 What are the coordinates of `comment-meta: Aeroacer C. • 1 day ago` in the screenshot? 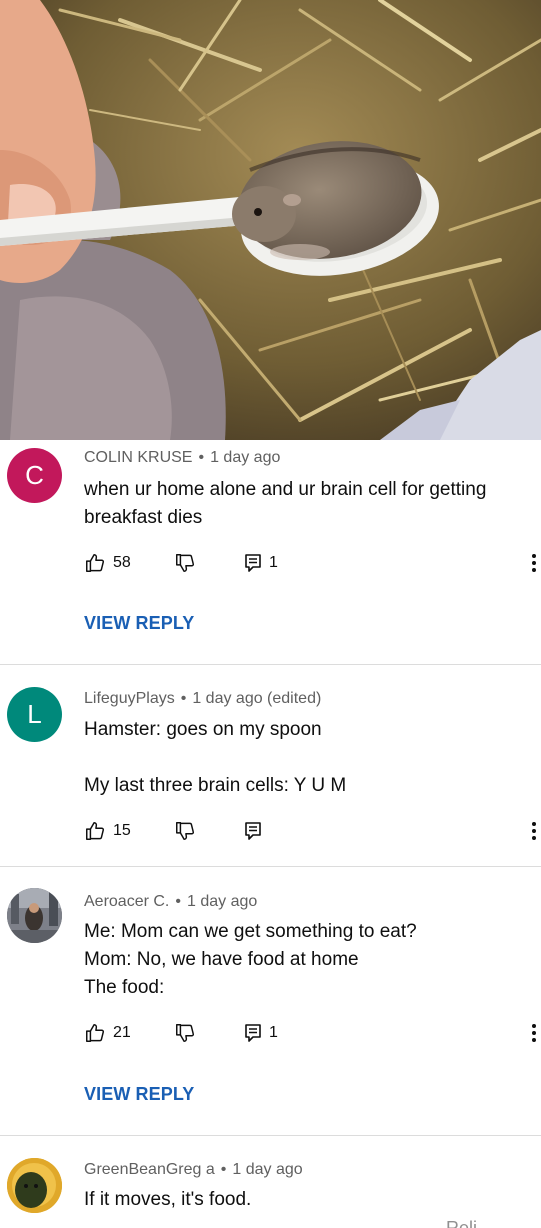 It's located at (170, 902).